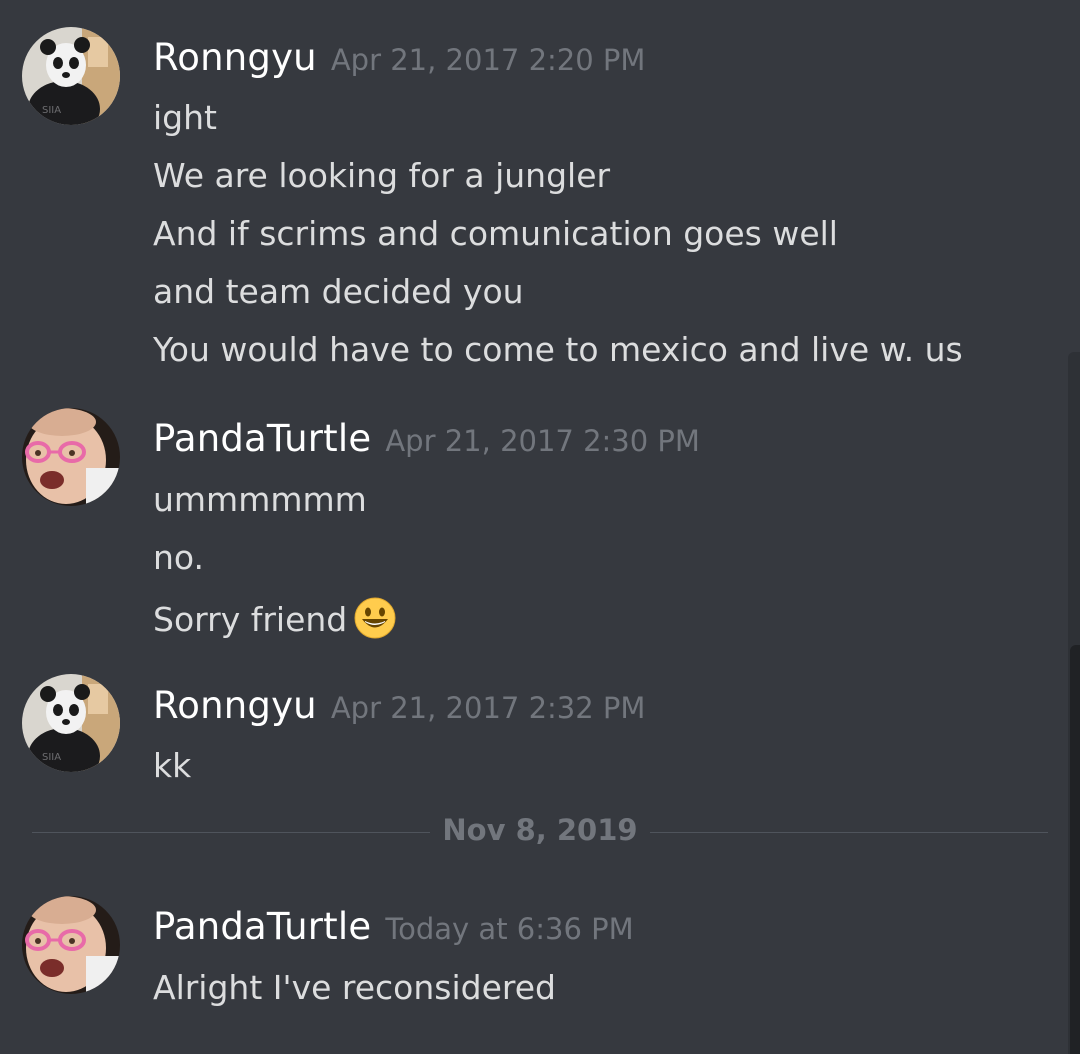  Describe the element at coordinates (172, 765) in the screenshot. I see `message-line: kk` at that location.